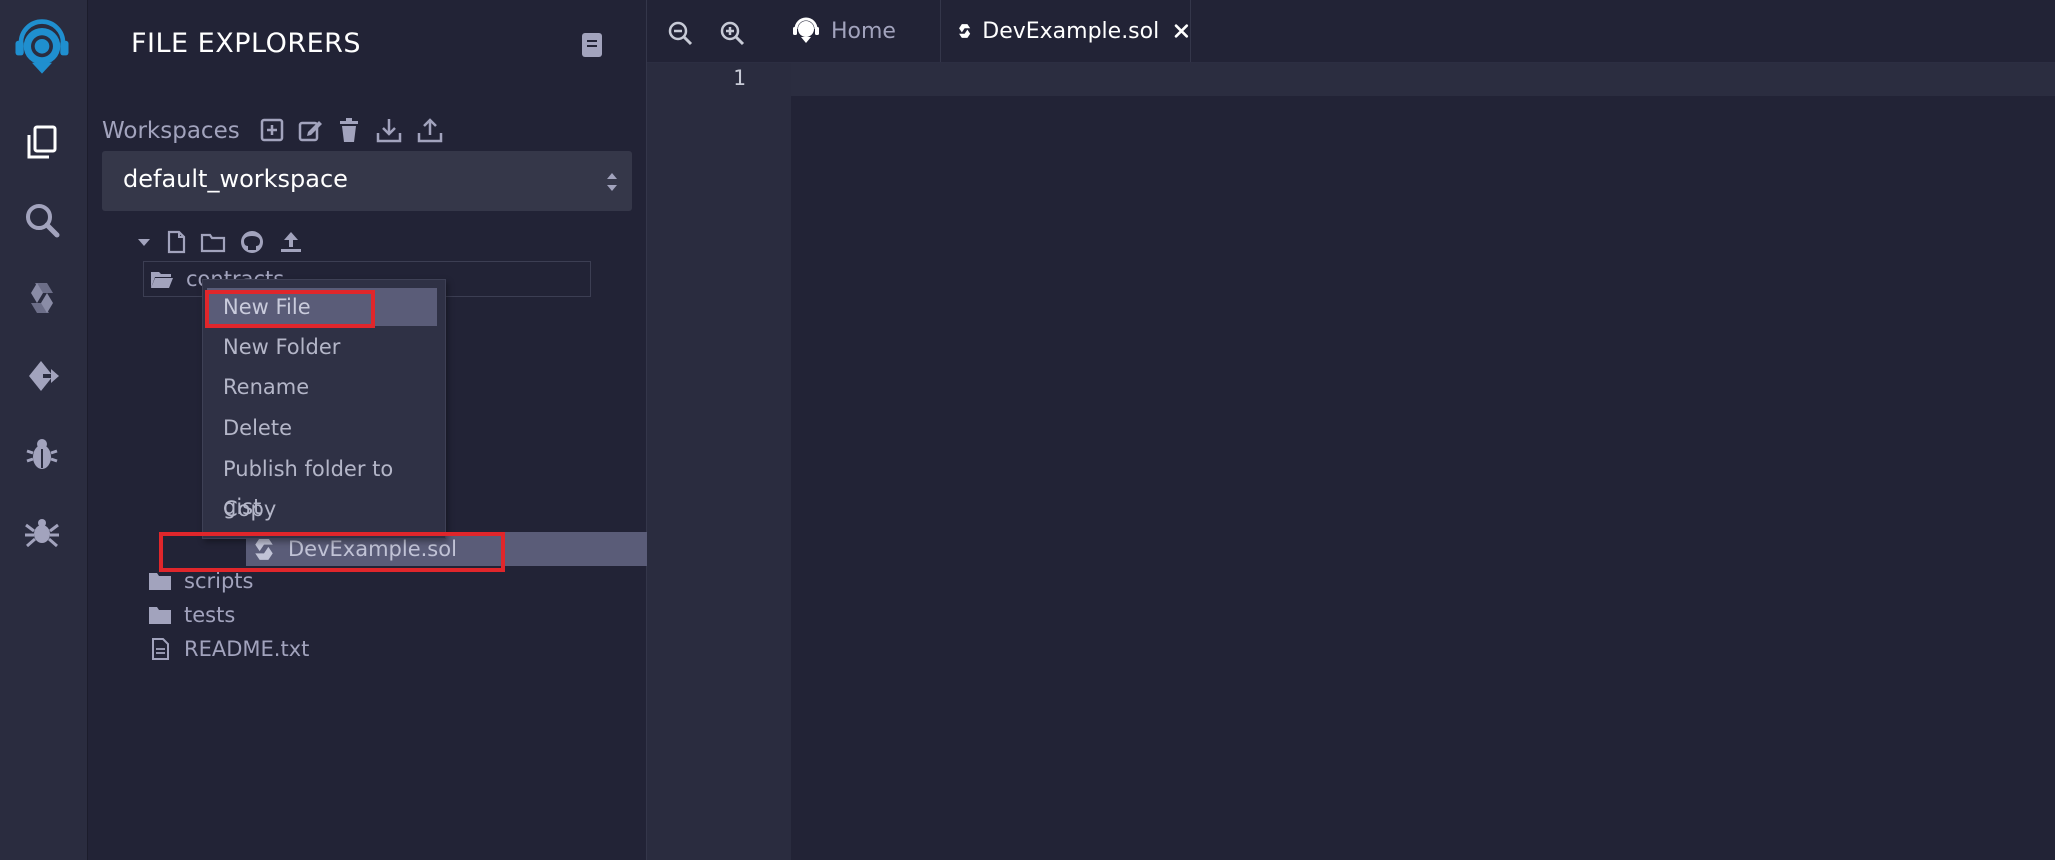 The height and width of the screenshot is (860, 2055). What do you see at coordinates (680, 33) in the screenshot?
I see `zoom-out-icon` at bounding box center [680, 33].